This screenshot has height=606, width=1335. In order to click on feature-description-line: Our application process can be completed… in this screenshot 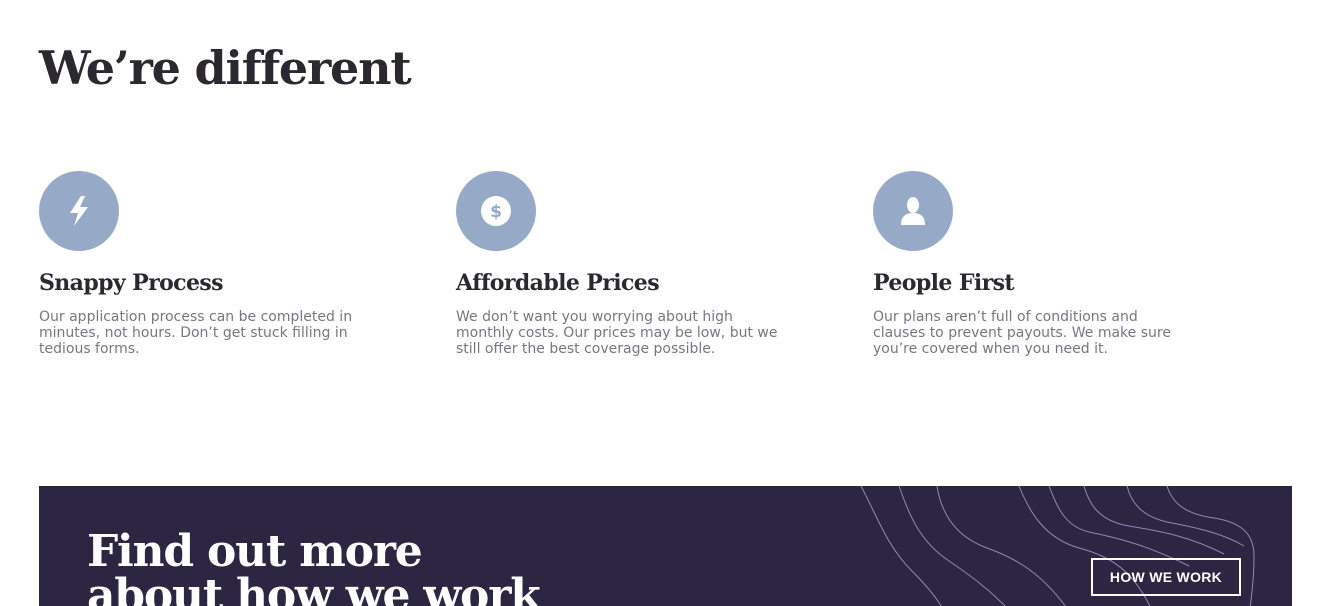, I will do `click(196, 317)`.